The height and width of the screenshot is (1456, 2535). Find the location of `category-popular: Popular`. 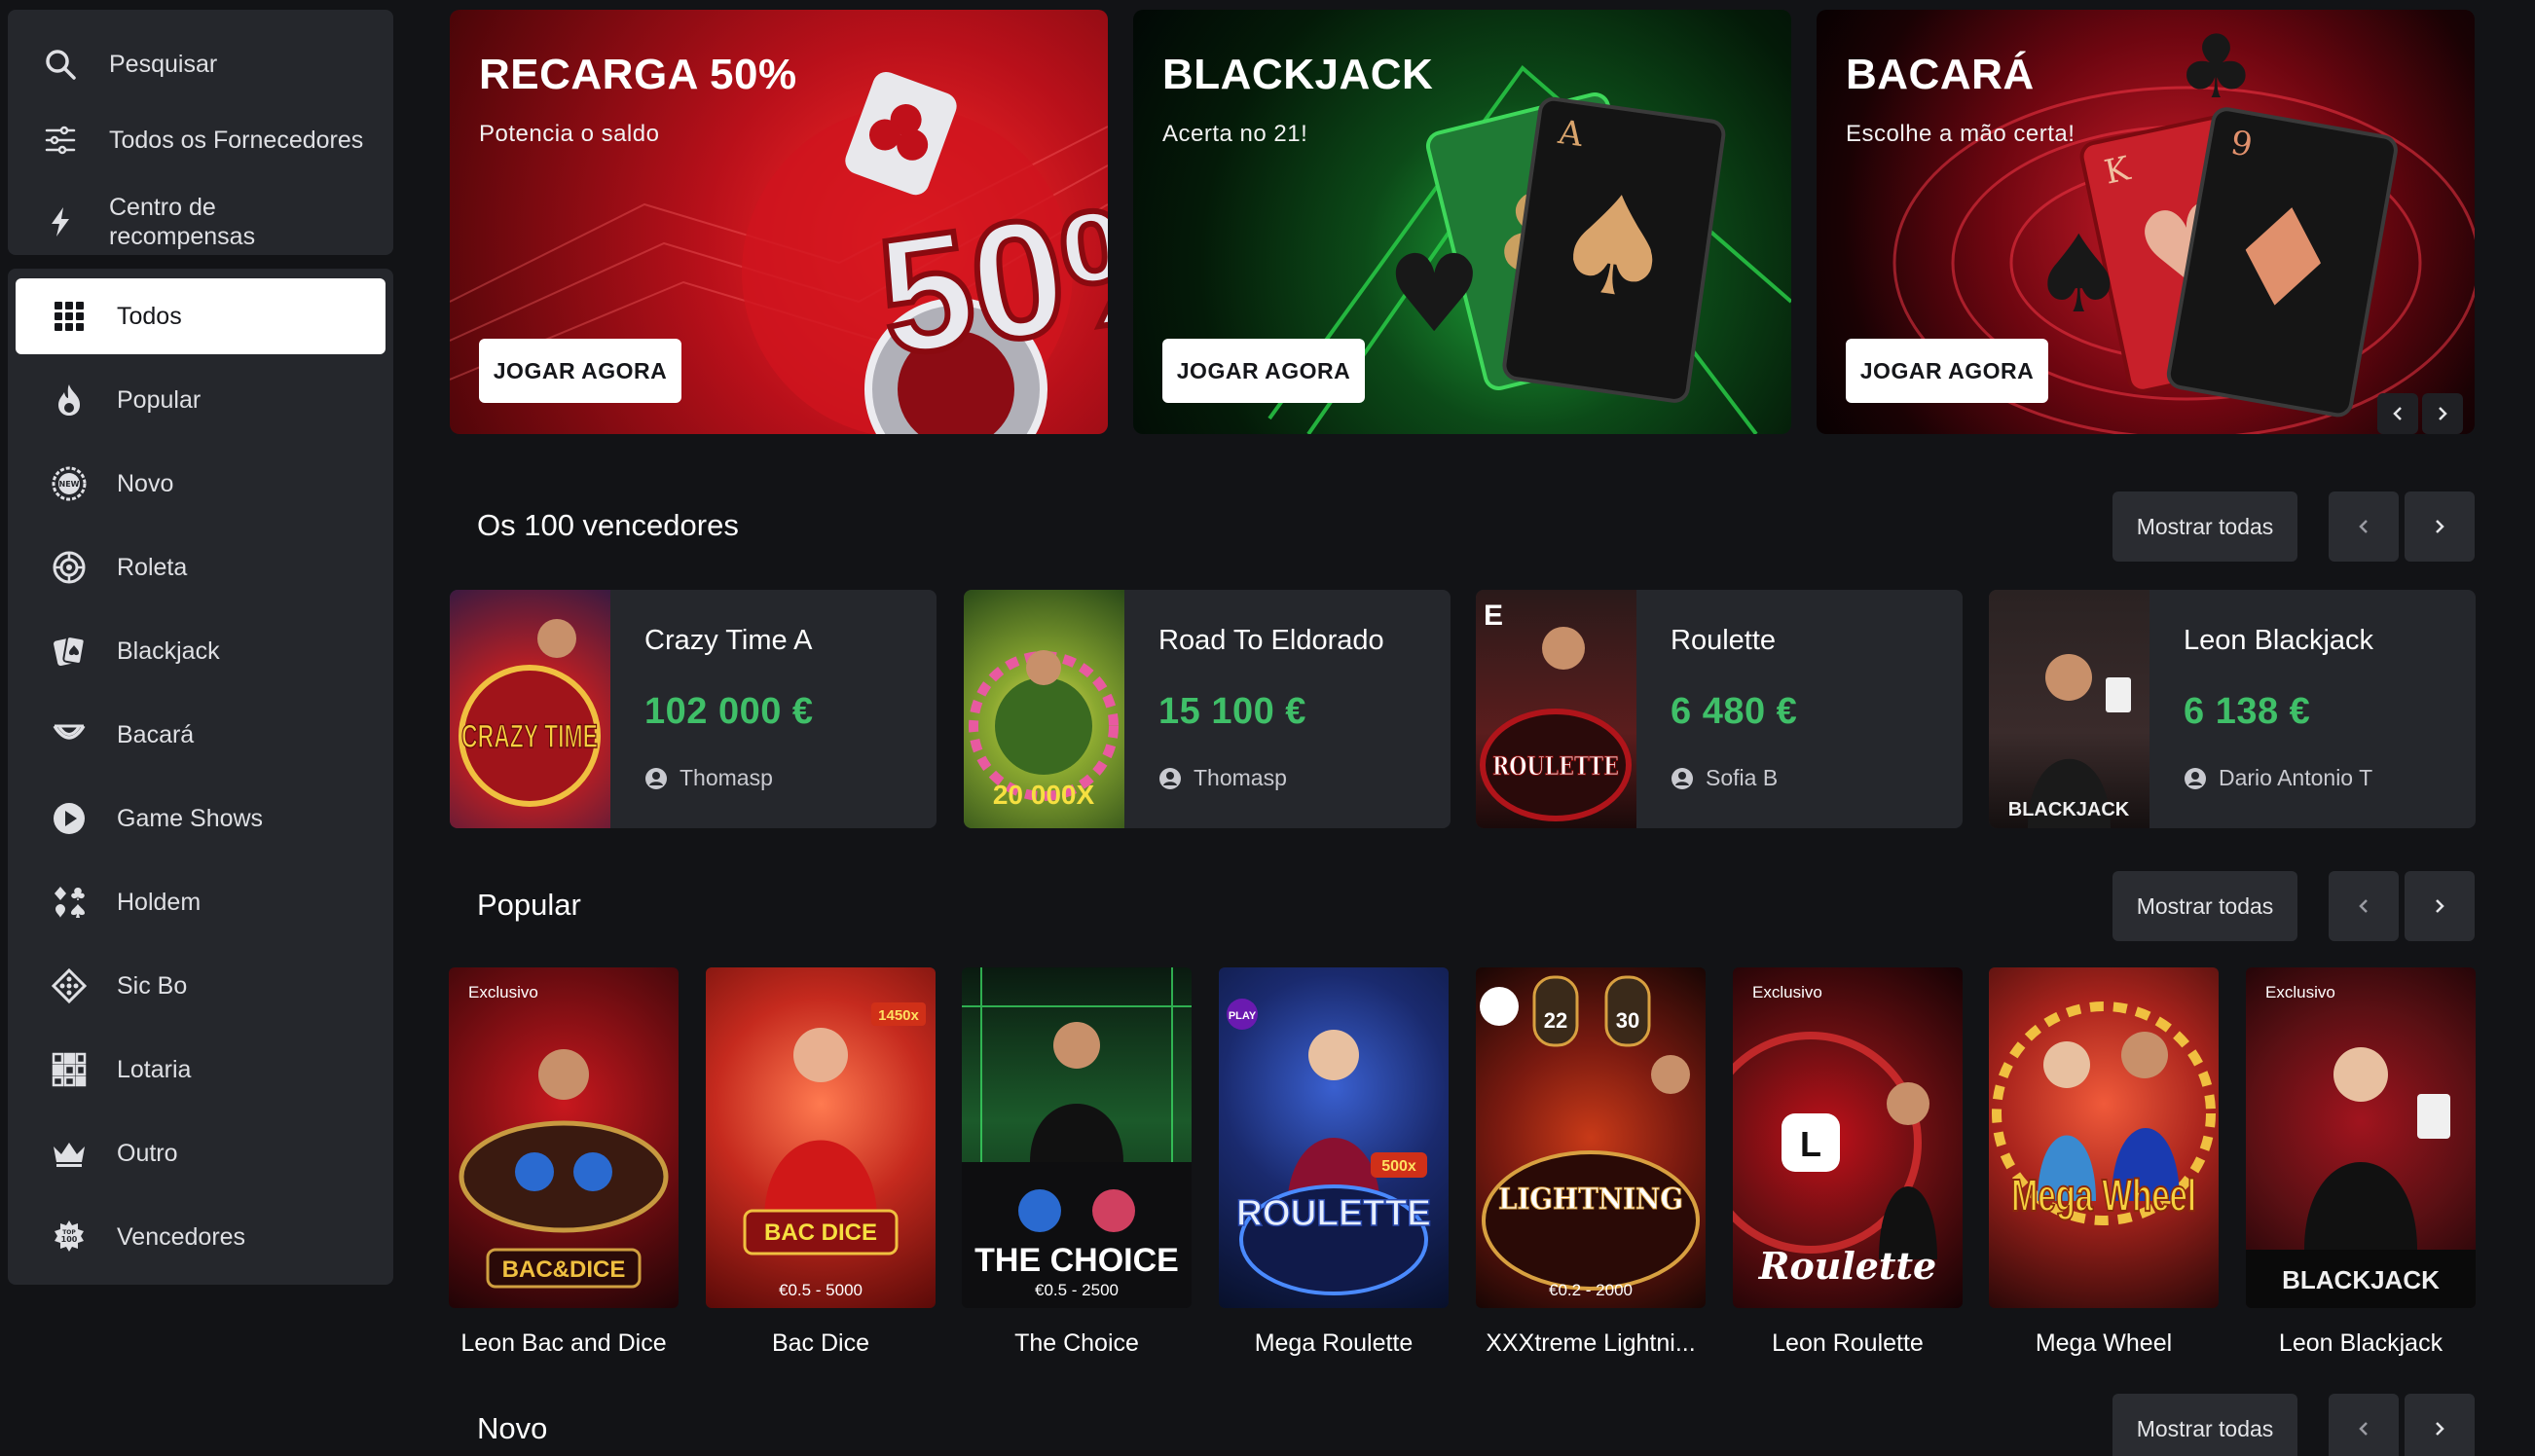

category-popular: Popular is located at coordinates (201, 400).